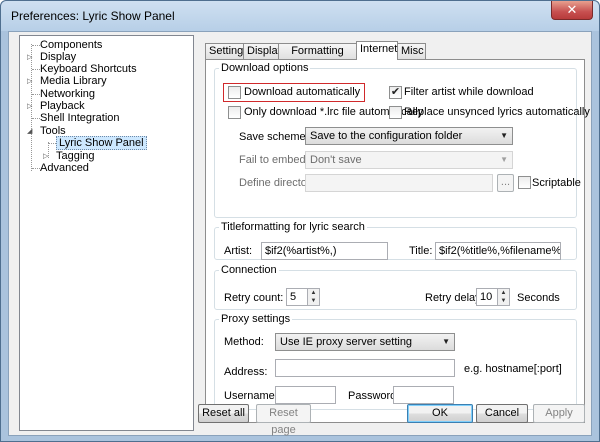 The height and width of the screenshot is (442, 600). I want to click on retry-delay-spinner: ▲ ▼, so click(503, 297).